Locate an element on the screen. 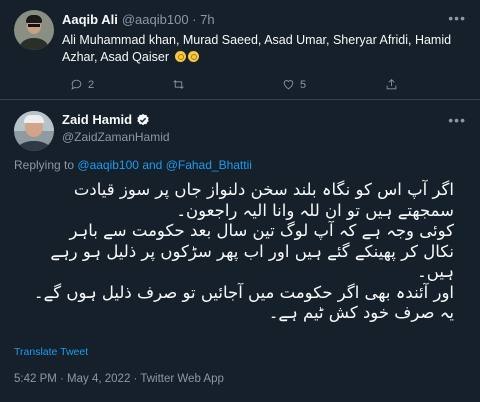 This screenshot has width=480, height=402. replying-to: Replying to @aaqib100 and @Fahad_Bhattii is located at coordinates (133, 165).